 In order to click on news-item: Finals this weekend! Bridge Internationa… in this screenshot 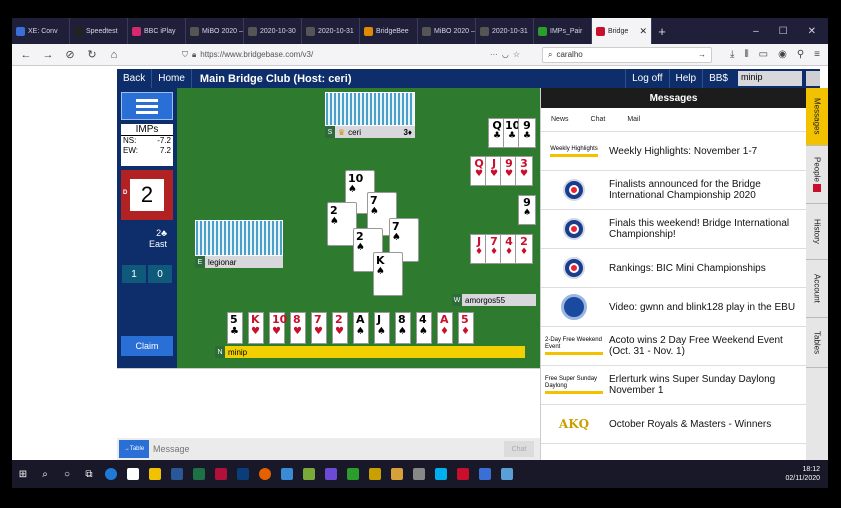, I will do `click(673, 229)`.